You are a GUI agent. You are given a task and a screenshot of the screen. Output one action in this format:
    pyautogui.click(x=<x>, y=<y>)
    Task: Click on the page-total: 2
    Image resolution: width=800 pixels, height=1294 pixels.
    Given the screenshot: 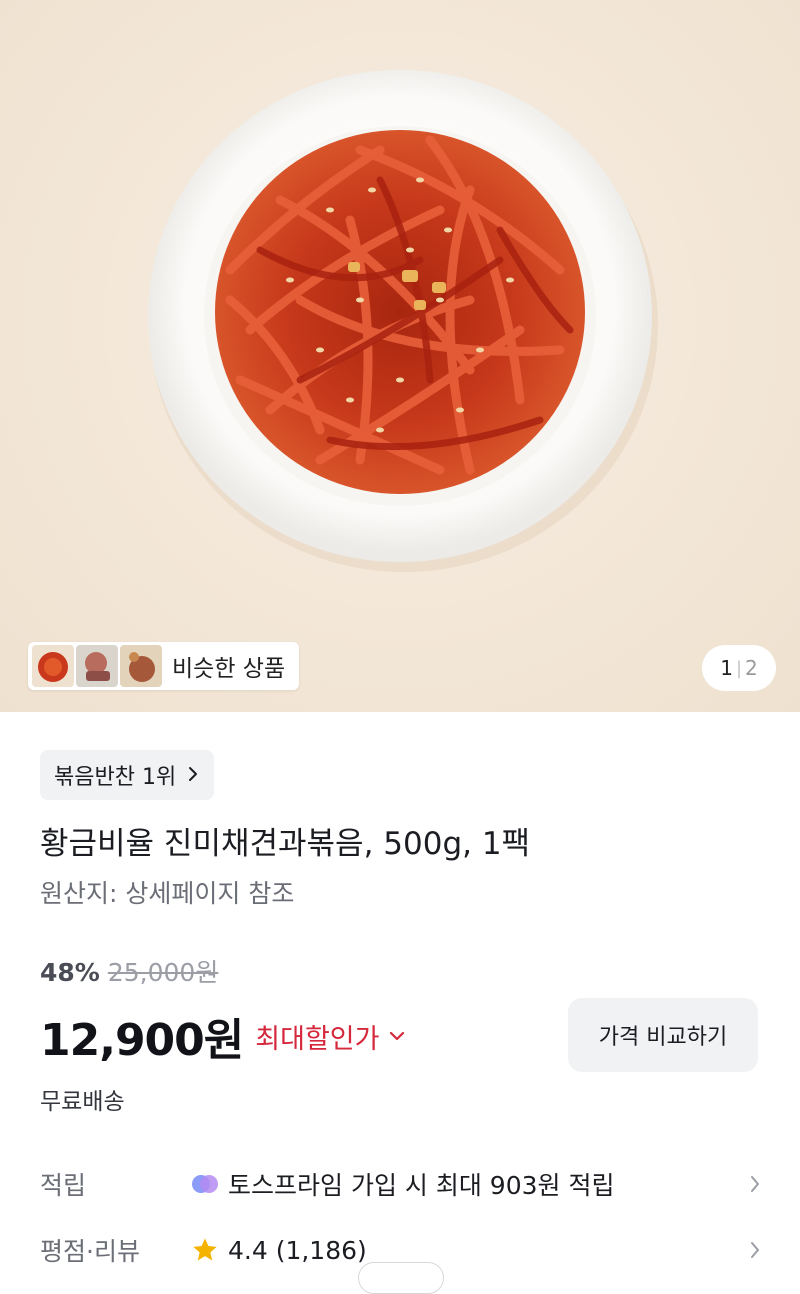 What is the action you would take?
    pyautogui.click(x=751, y=668)
    